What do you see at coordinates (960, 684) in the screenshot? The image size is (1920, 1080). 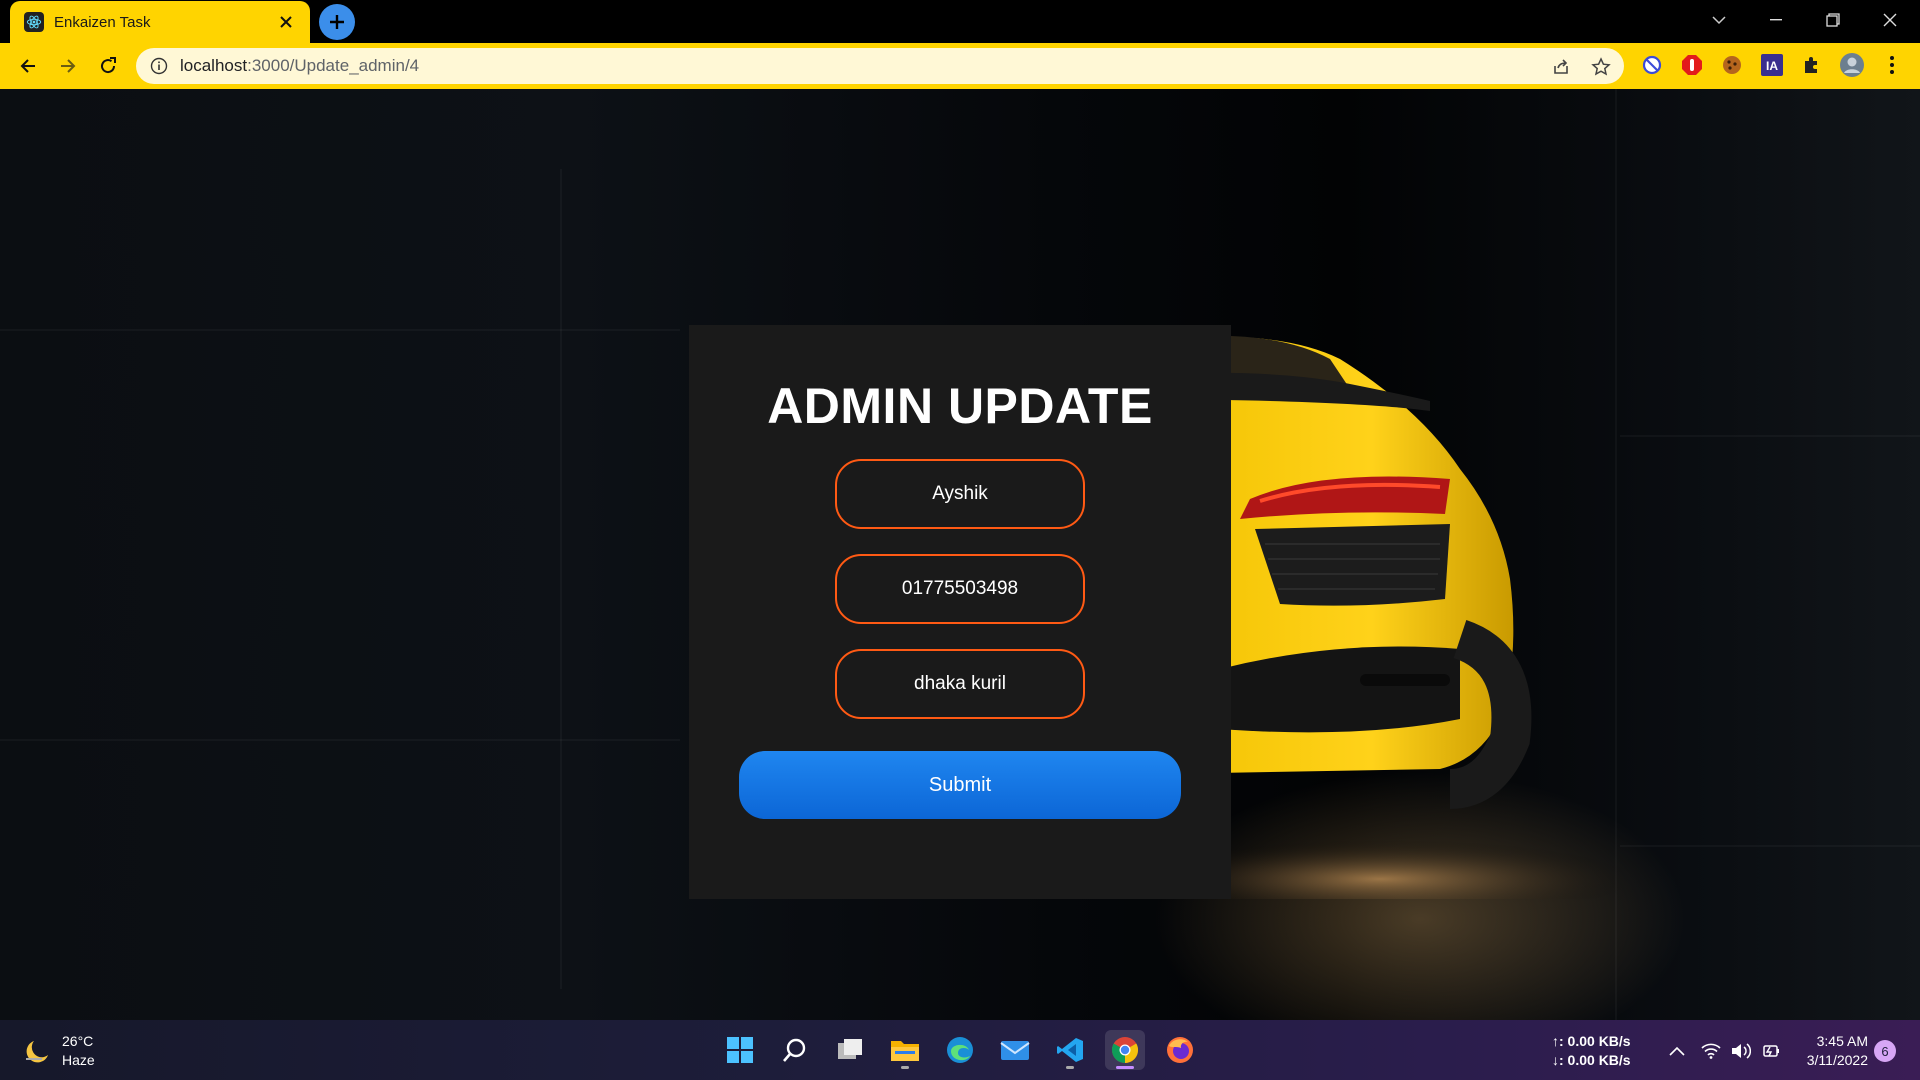 I see `address-input` at bounding box center [960, 684].